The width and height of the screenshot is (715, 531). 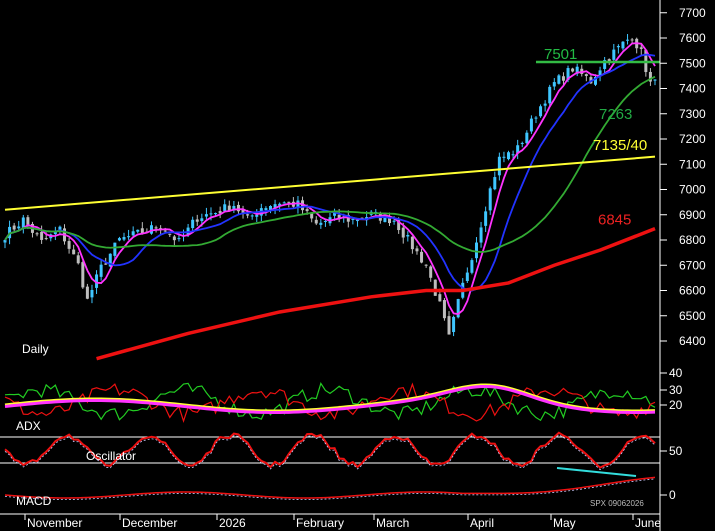 I want to click on y-tick-label: 6700, so click(x=692, y=265).